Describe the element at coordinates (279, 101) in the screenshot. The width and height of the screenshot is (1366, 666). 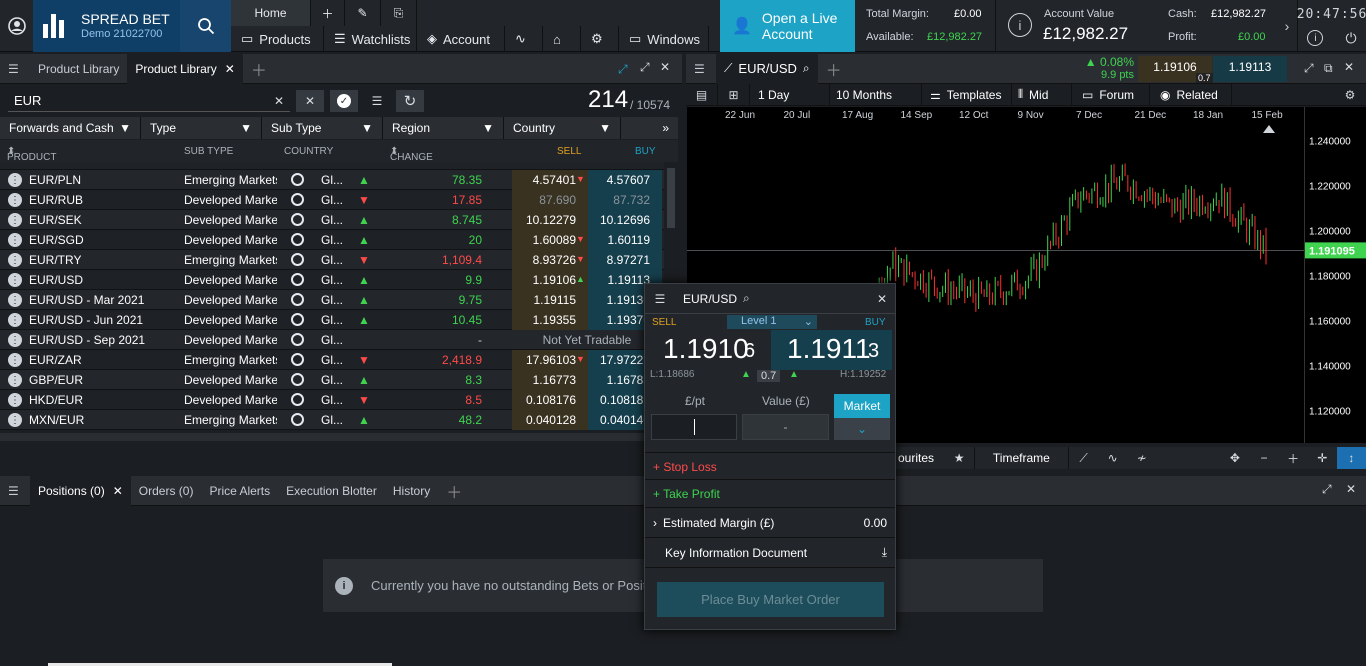
I see `clear-icon: ✕` at that location.